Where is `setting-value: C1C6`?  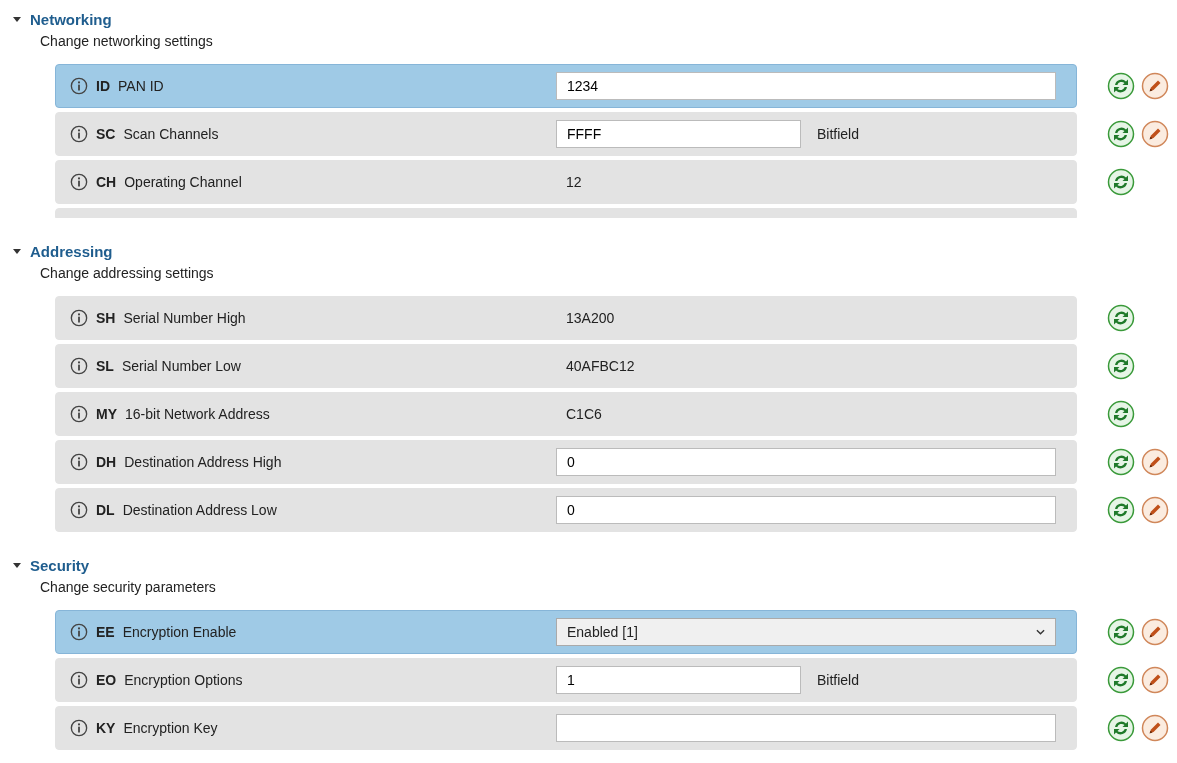 setting-value: C1C6 is located at coordinates (583, 414).